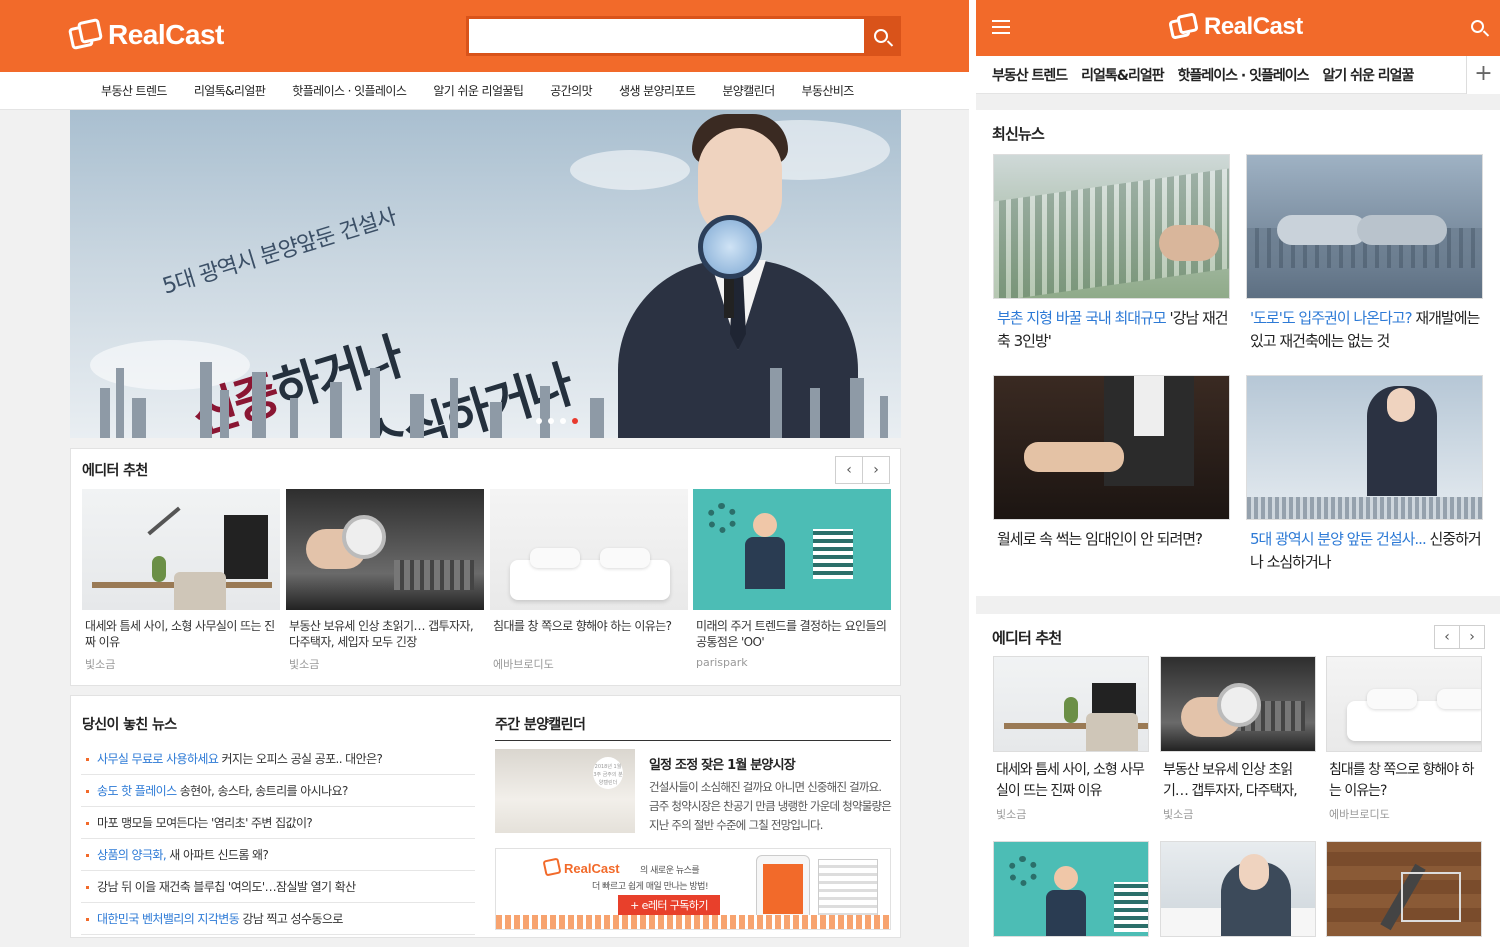 The width and height of the screenshot is (1500, 947). What do you see at coordinates (791, 634) in the screenshot?
I see `card-title: 미래의 주거 트렌드를 결정하는 요인들의 공통점은 'OO'` at bounding box center [791, 634].